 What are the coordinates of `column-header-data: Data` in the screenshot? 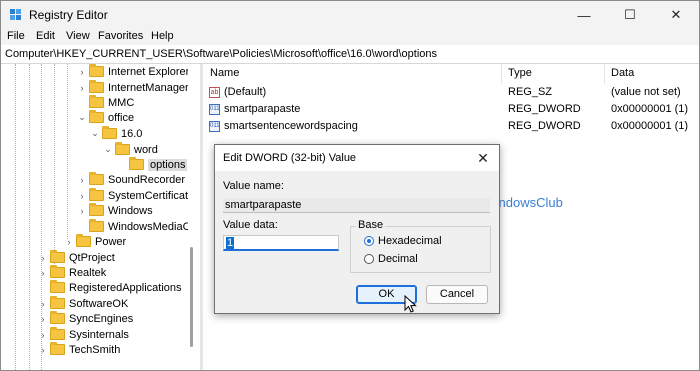 It's located at (622, 73).